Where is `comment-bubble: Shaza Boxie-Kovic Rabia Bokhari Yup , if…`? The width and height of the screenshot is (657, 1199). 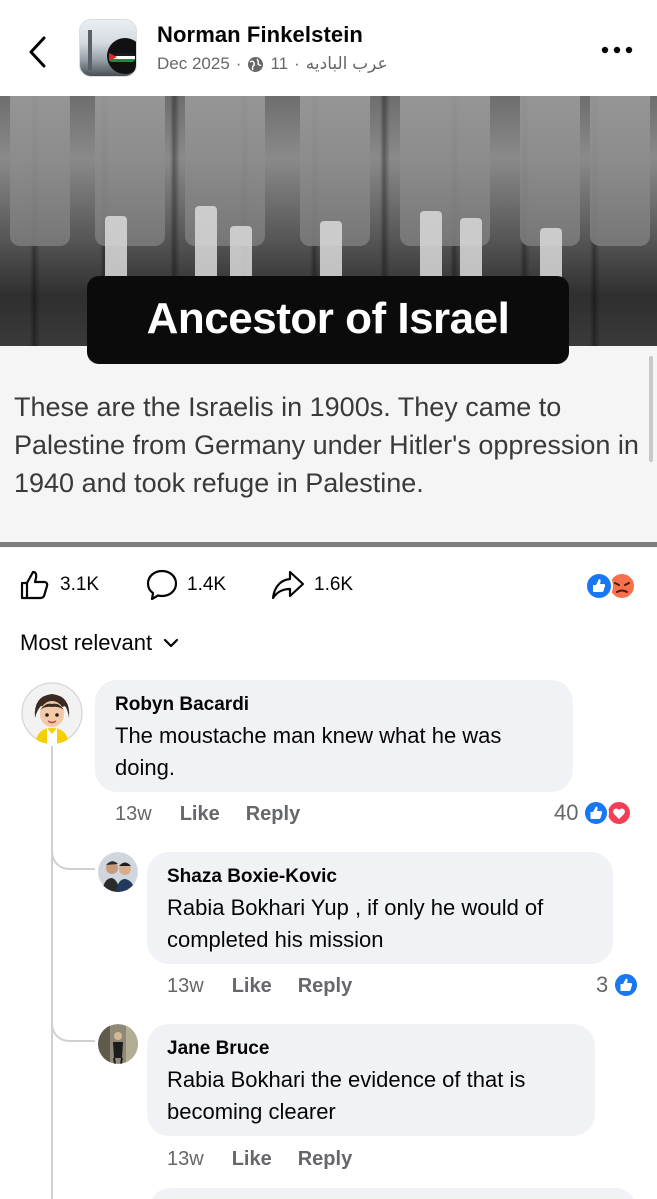 comment-bubble: Shaza Boxie-Kovic Rabia Bokhari Yup , if… is located at coordinates (380, 908).